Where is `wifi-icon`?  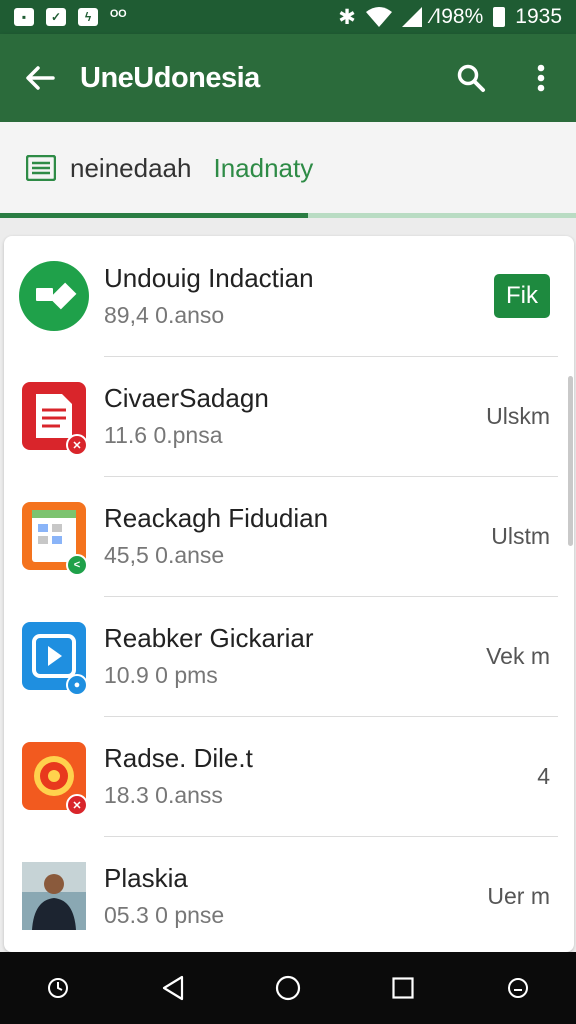 wifi-icon is located at coordinates (378, 17).